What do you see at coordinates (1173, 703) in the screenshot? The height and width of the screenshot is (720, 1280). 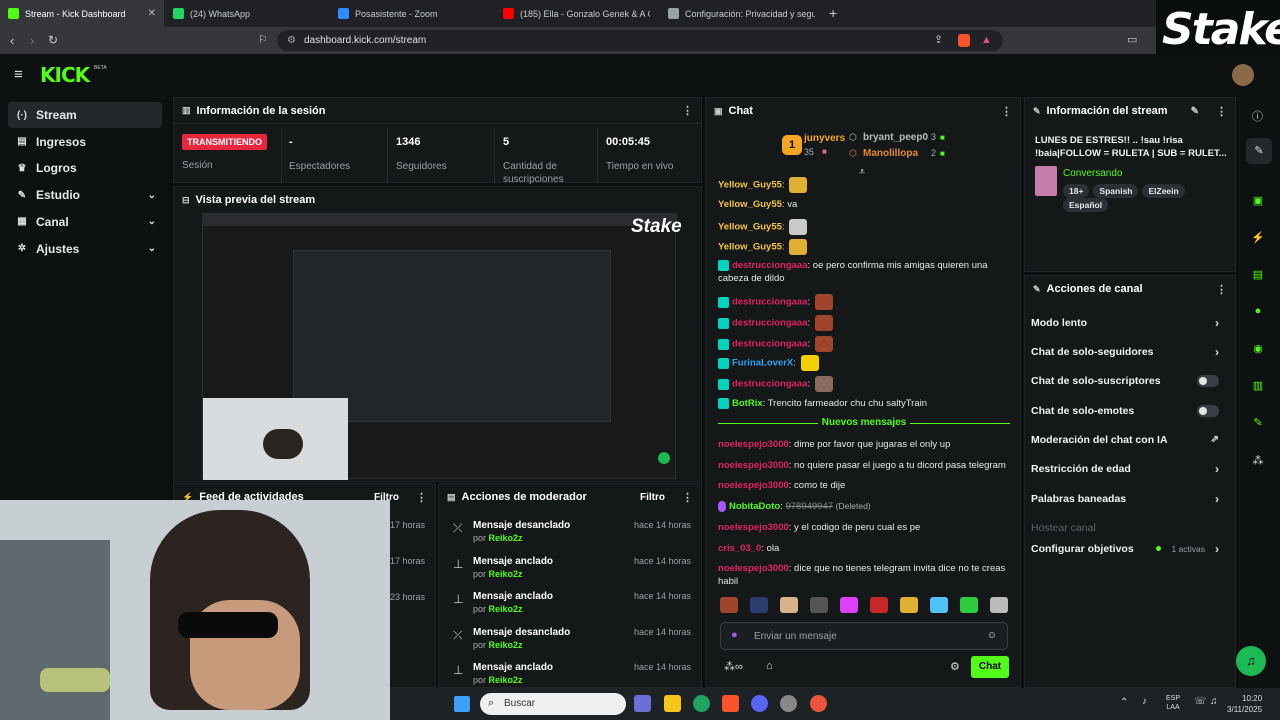 I see `language-indicator: ESP LAA` at bounding box center [1173, 703].